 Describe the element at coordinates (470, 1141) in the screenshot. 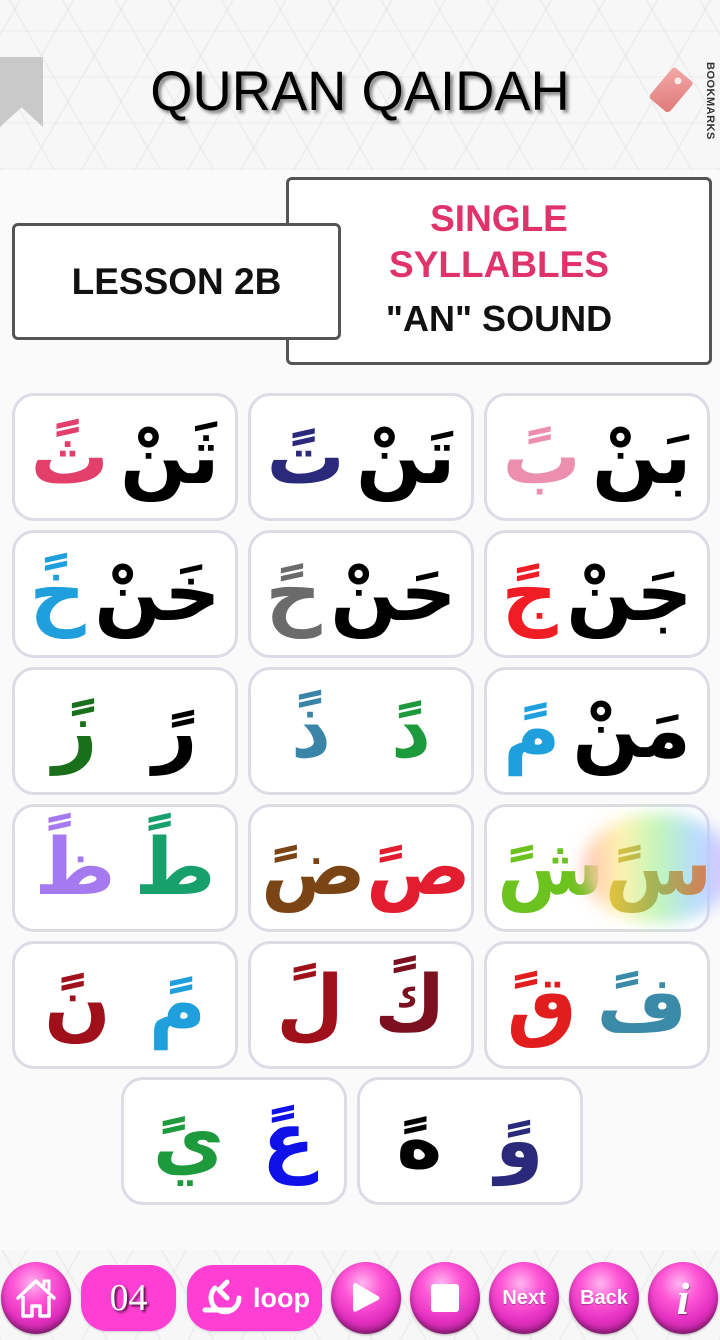

I see `syllable-card: هً وً` at that location.